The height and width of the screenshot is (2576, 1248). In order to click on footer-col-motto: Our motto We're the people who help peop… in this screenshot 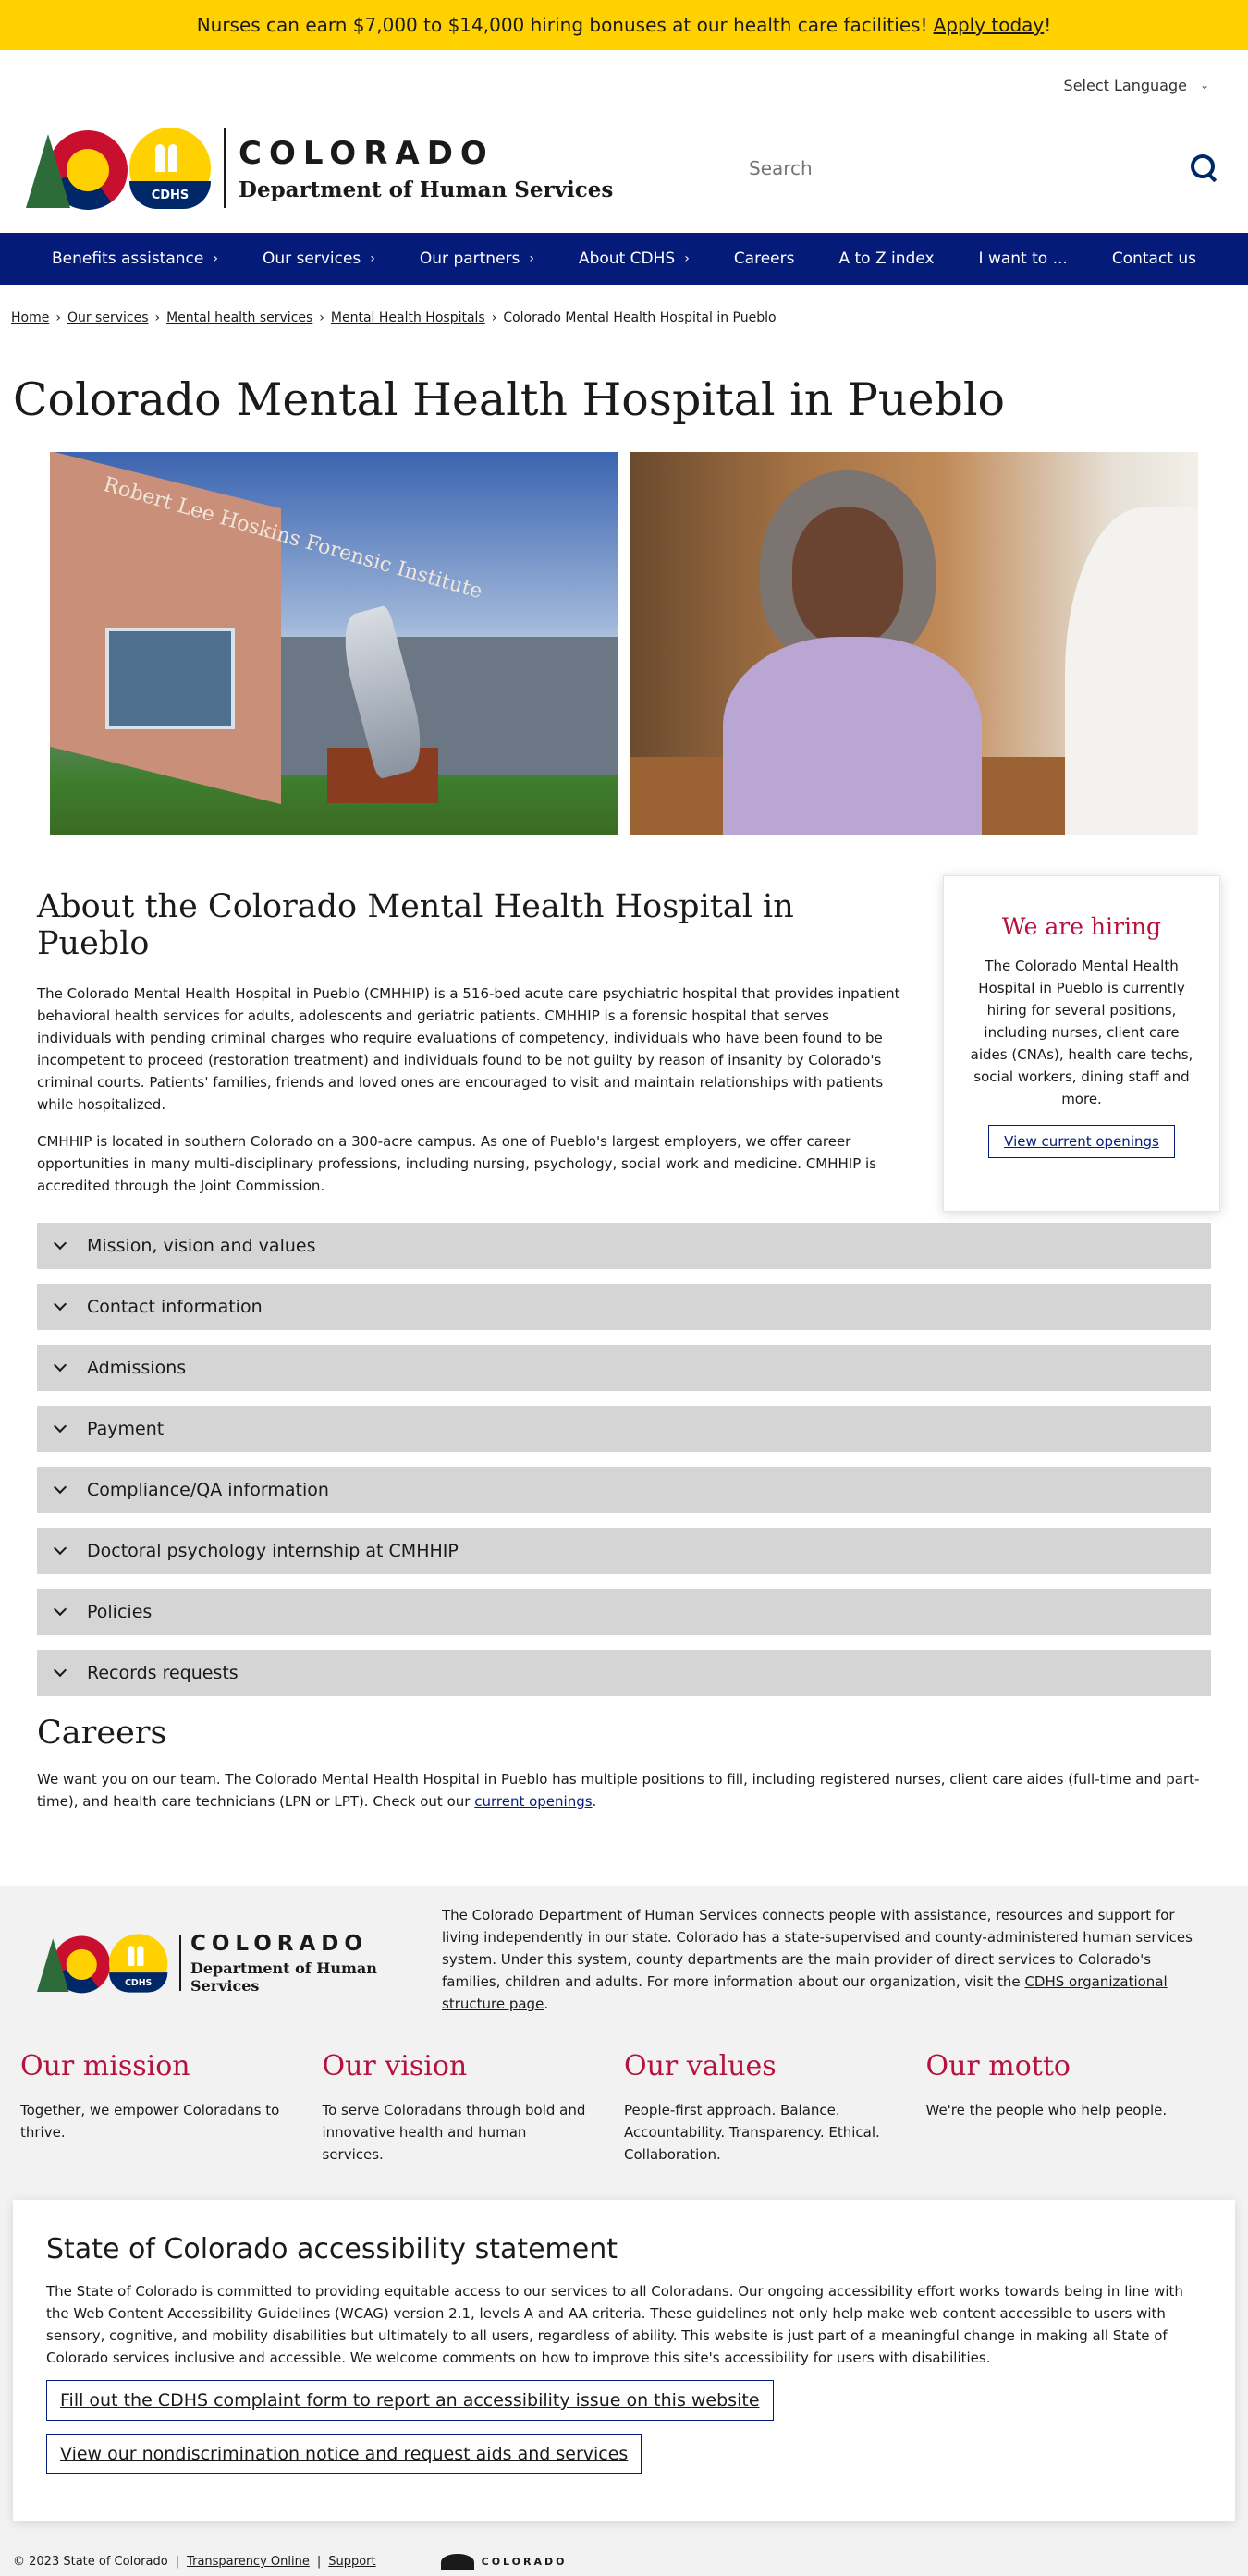, I will do `click(1077, 2108)`.